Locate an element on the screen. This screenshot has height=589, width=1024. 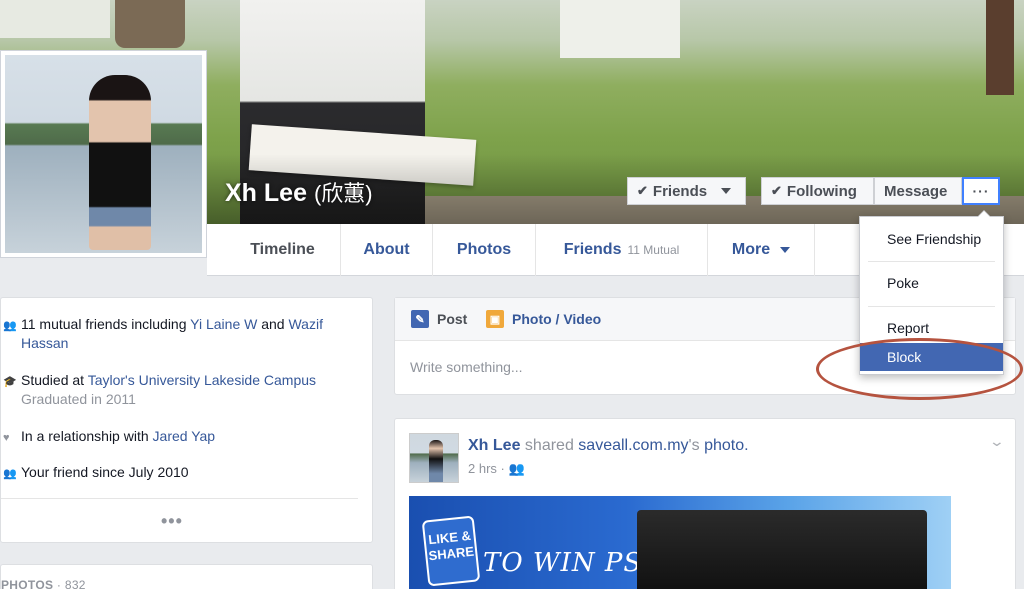
friend-since-row: 👥 Your friend since July 2010 is located at coordinates (181, 472).